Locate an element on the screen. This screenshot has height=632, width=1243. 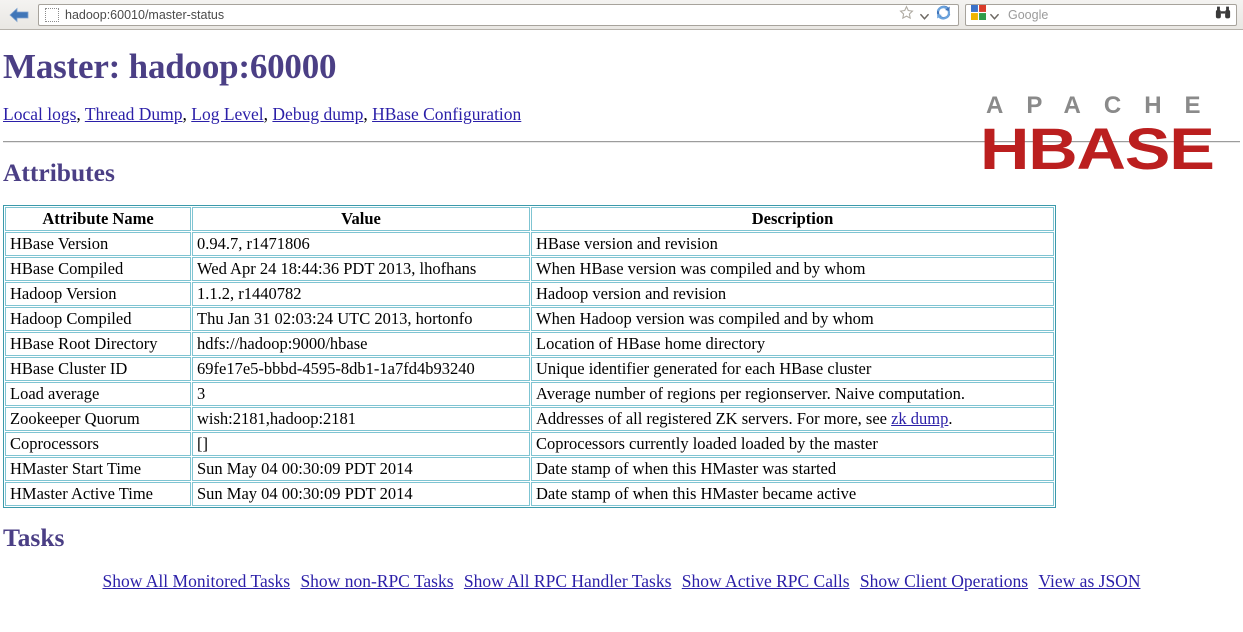
link-local-logs: Local logs is located at coordinates (39, 114).